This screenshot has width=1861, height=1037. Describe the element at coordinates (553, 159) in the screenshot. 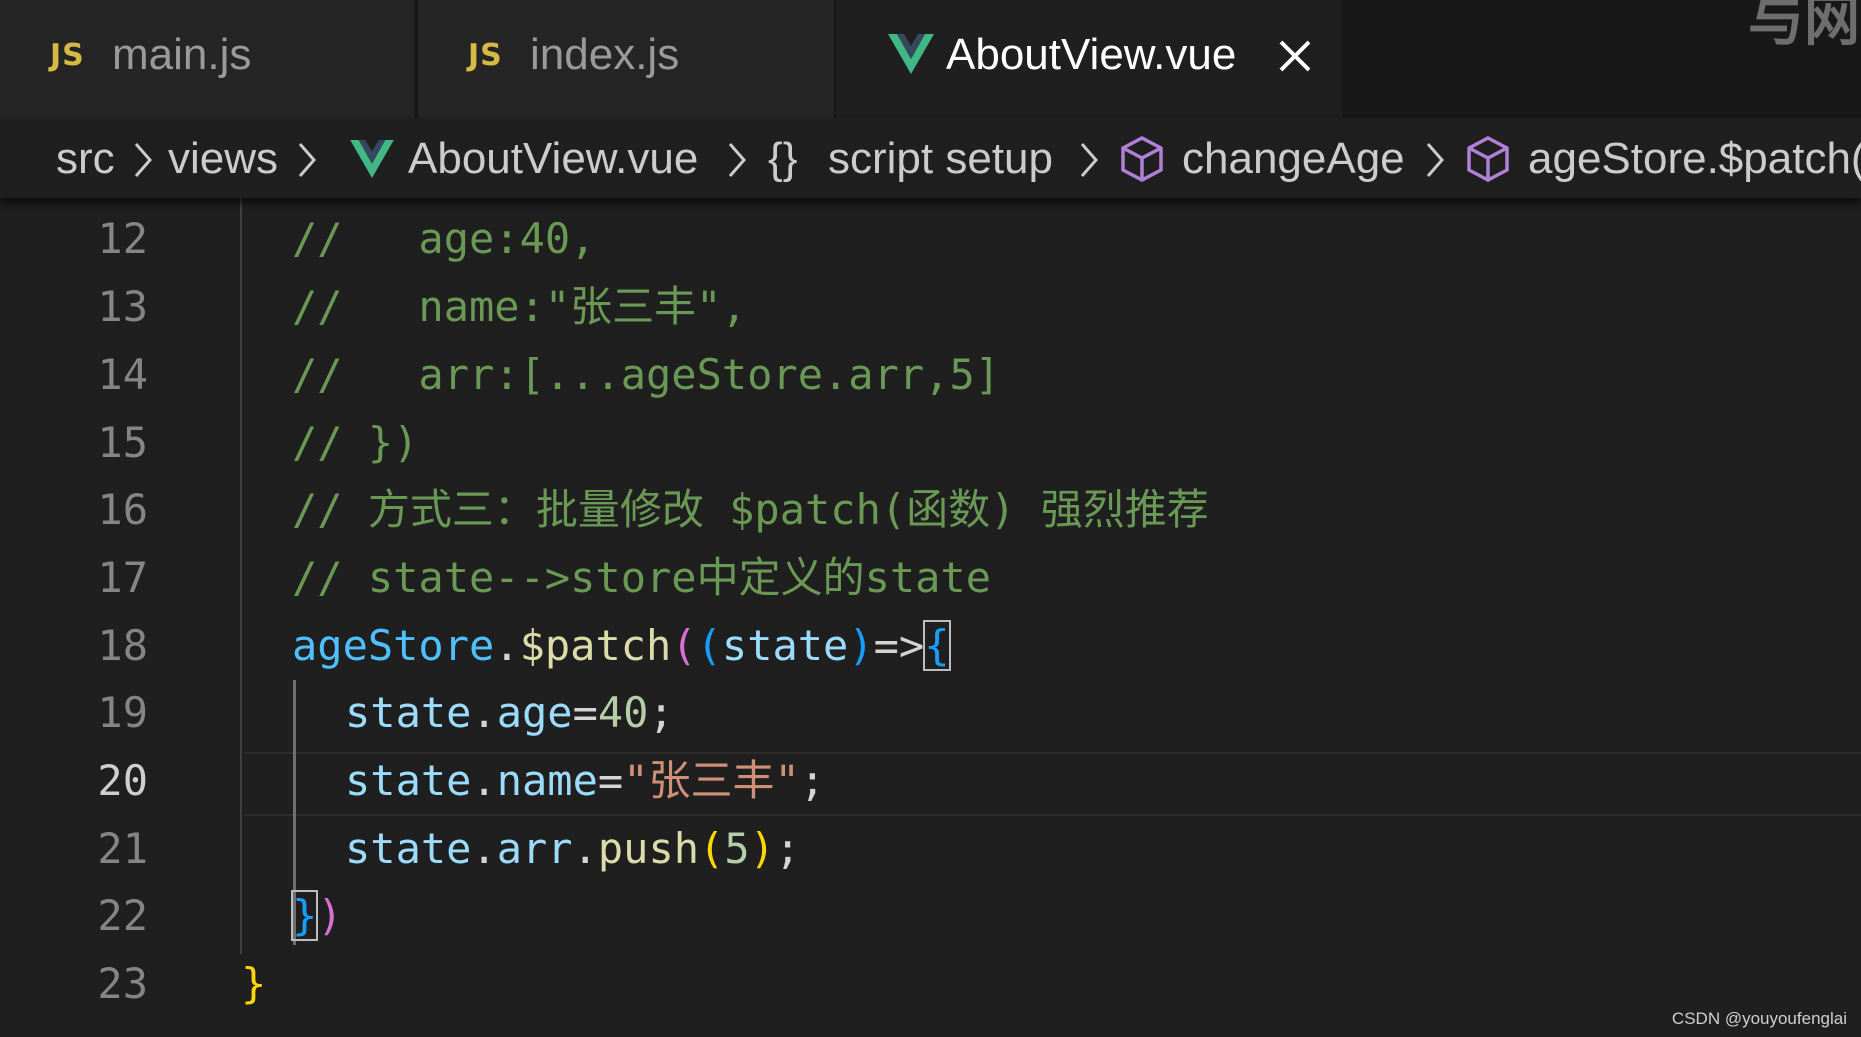

I see `breadcrumb-file: AboutView.vue` at that location.